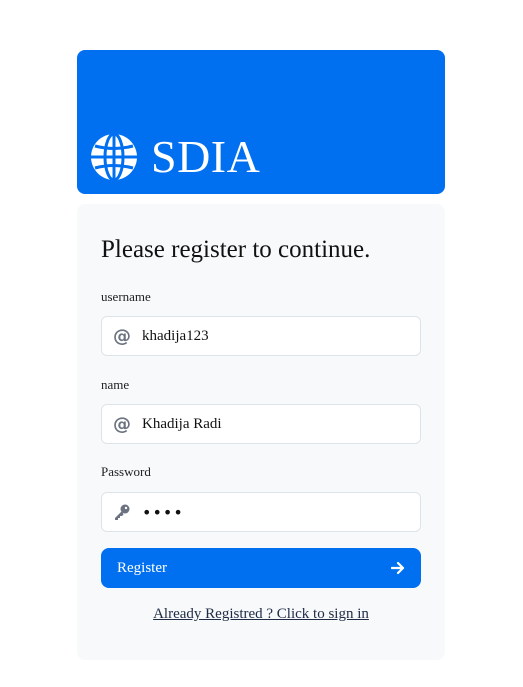 This screenshot has width=523, height=687. I want to click on password-value: ••••, so click(163, 512).